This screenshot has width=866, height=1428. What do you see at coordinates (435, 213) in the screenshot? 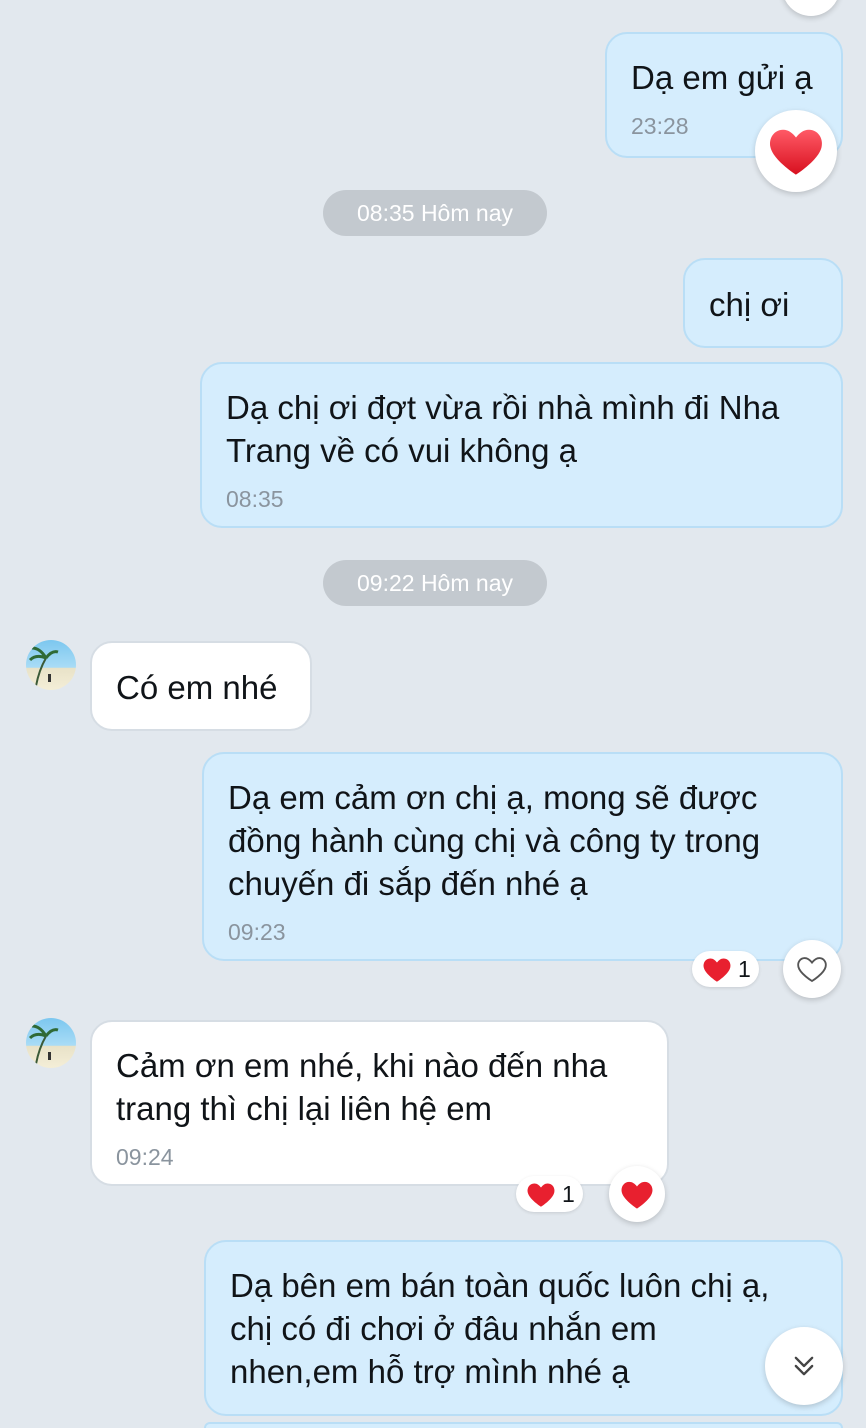
I see `date-separator: 08:35 Hôm nay` at bounding box center [435, 213].